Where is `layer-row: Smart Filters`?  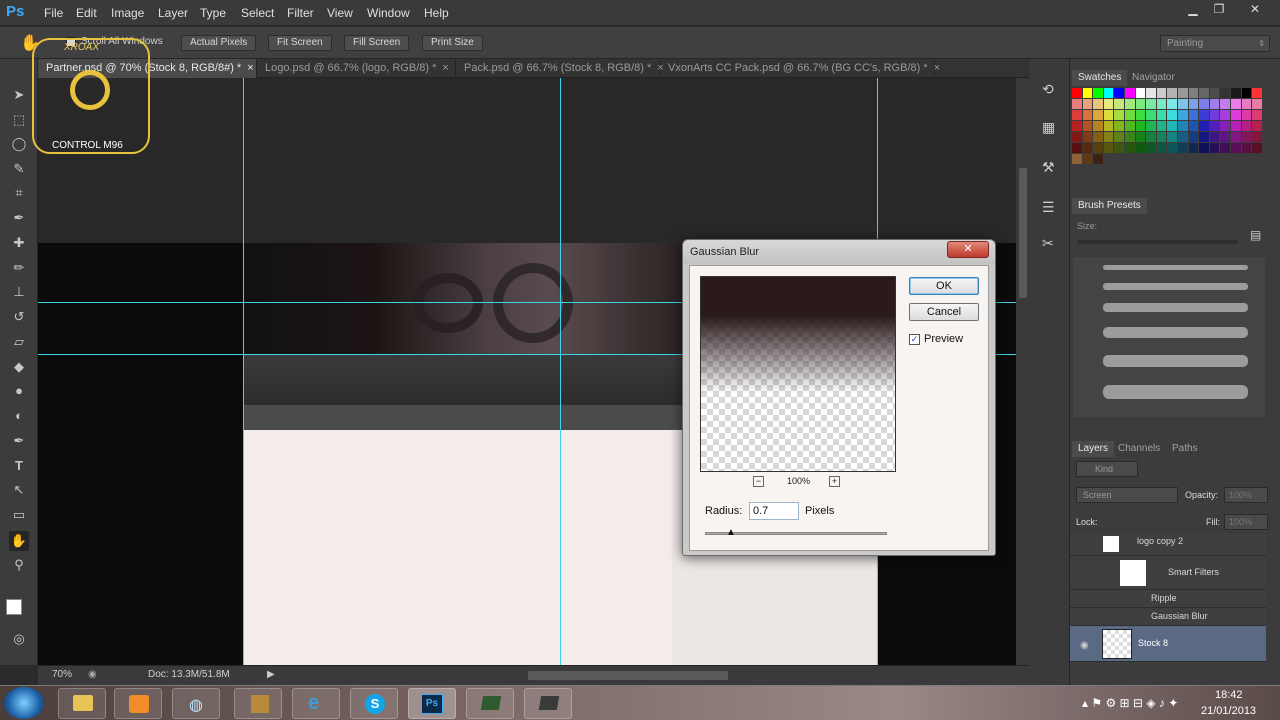 layer-row: Smart Filters is located at coordinates (1168, 573).